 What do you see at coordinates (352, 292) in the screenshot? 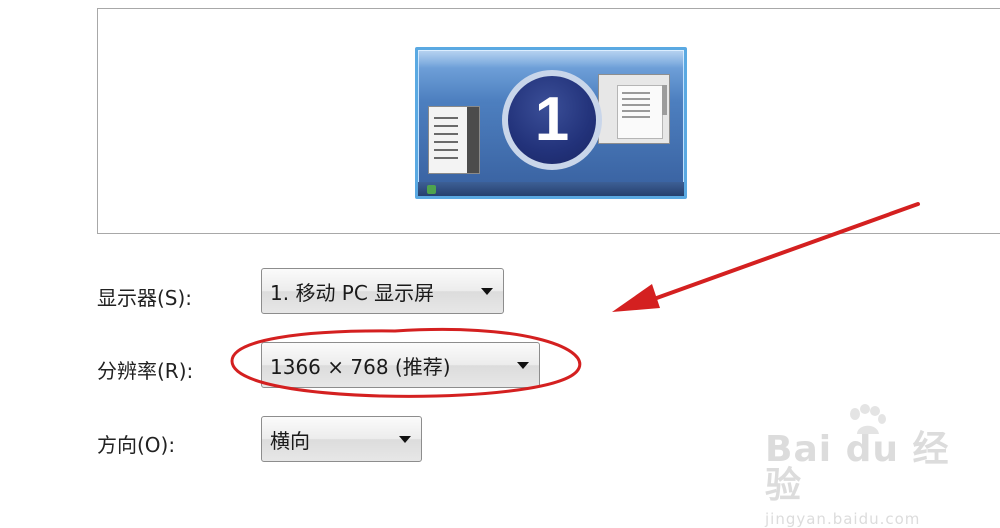
I see `display-select-value: 1. 移动 PC 显示屏` at bounding box center [352, 292].